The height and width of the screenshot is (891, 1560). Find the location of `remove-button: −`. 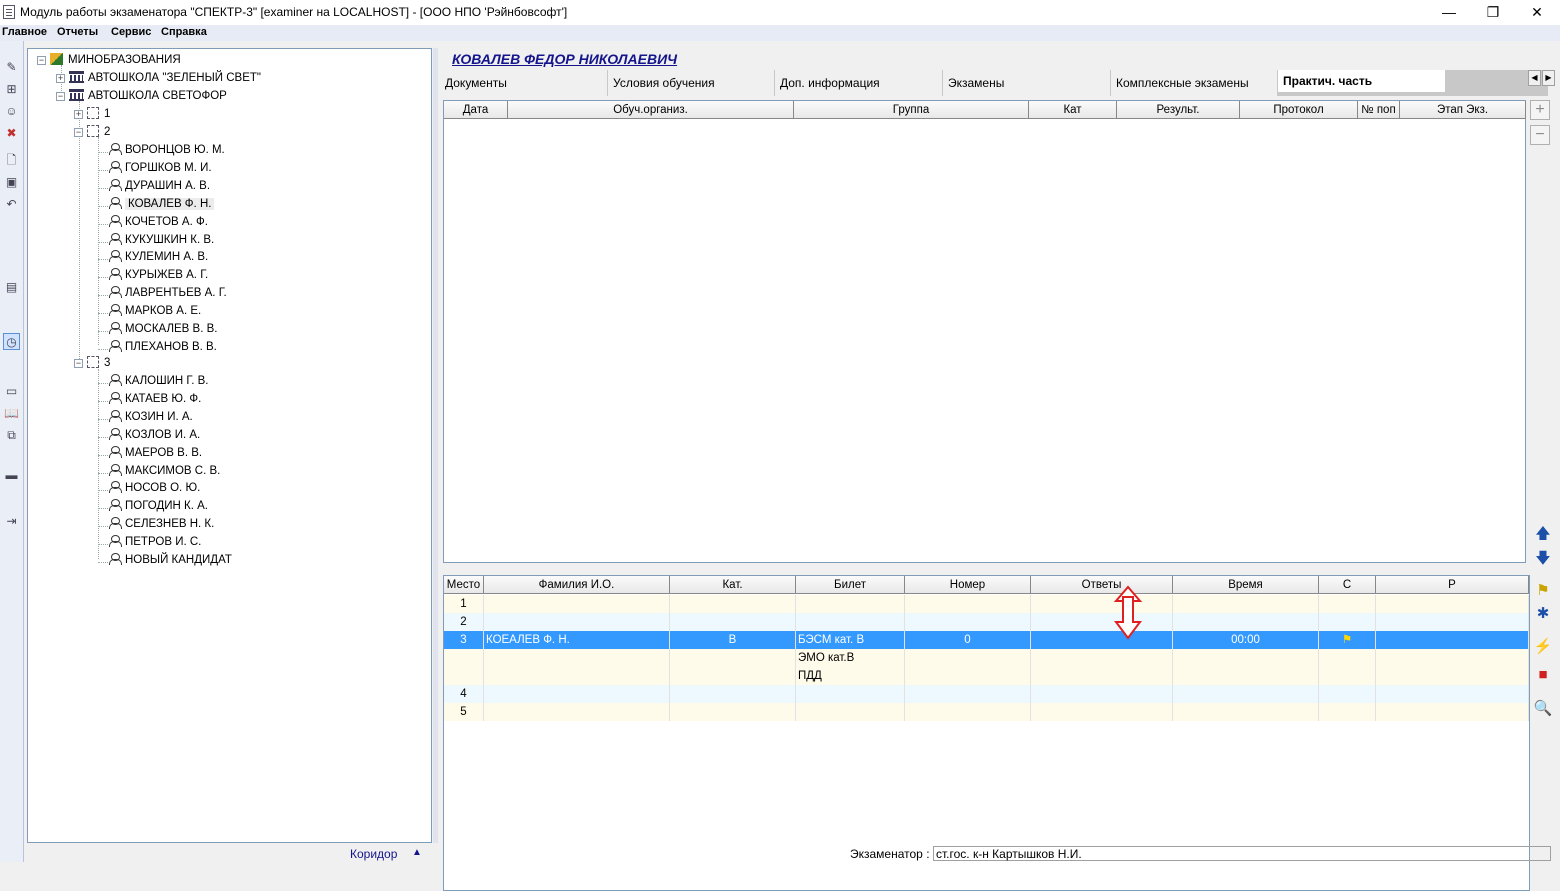

remove-button: − is located at coordinates (1540, 135).